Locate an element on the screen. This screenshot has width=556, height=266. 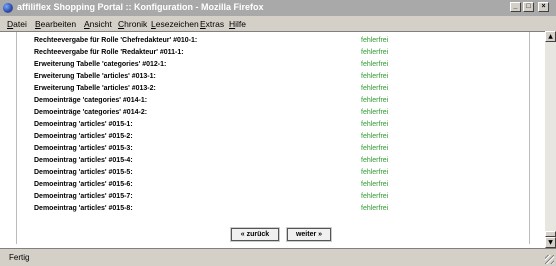
next-button: weiter » is located at coordinates (309, 234).